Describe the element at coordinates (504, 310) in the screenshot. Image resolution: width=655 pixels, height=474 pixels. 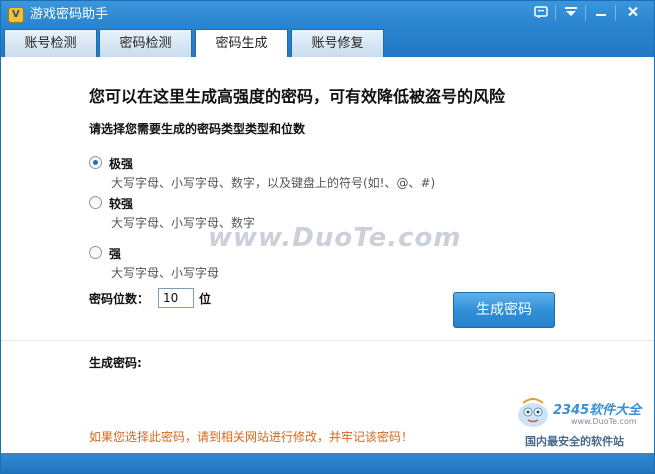
I see `generate-password-button: 生成密码` at that location.